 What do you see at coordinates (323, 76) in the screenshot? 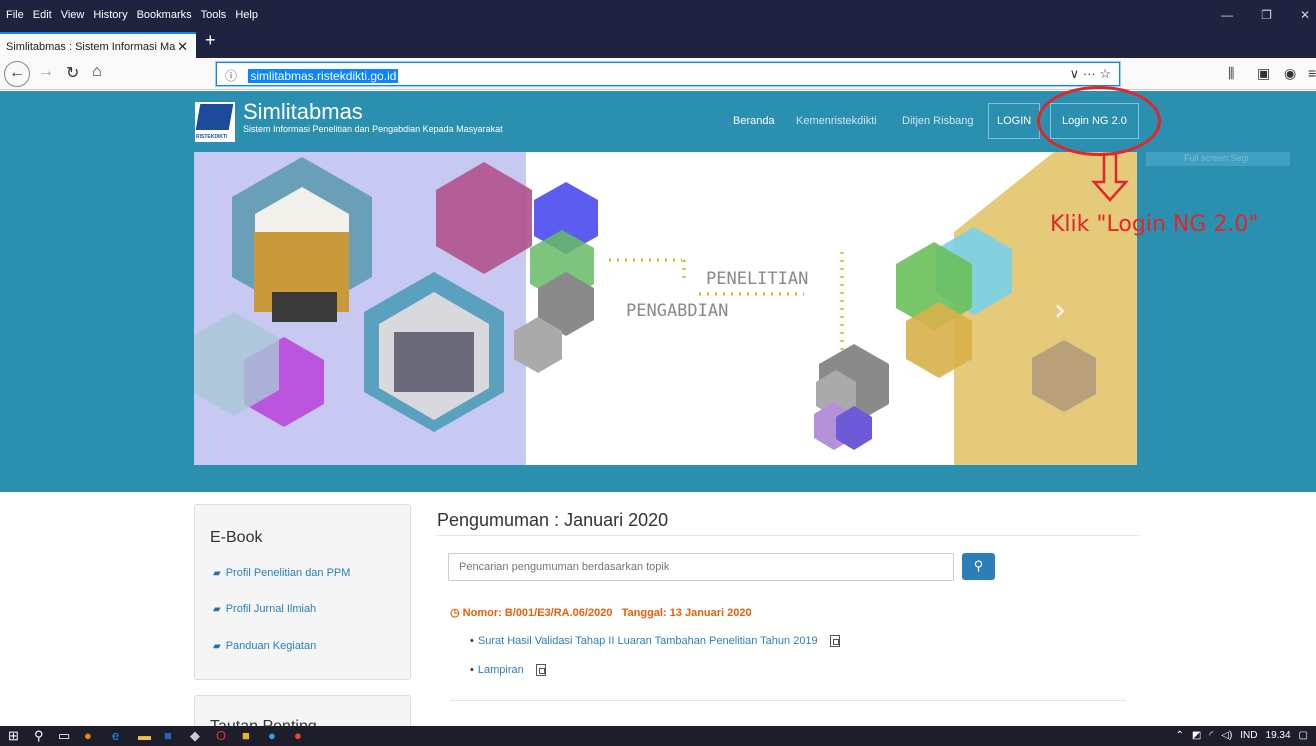
I see `url-text: simlitabmas.ristekdikti.go.id` at bounding box center [323, 76].